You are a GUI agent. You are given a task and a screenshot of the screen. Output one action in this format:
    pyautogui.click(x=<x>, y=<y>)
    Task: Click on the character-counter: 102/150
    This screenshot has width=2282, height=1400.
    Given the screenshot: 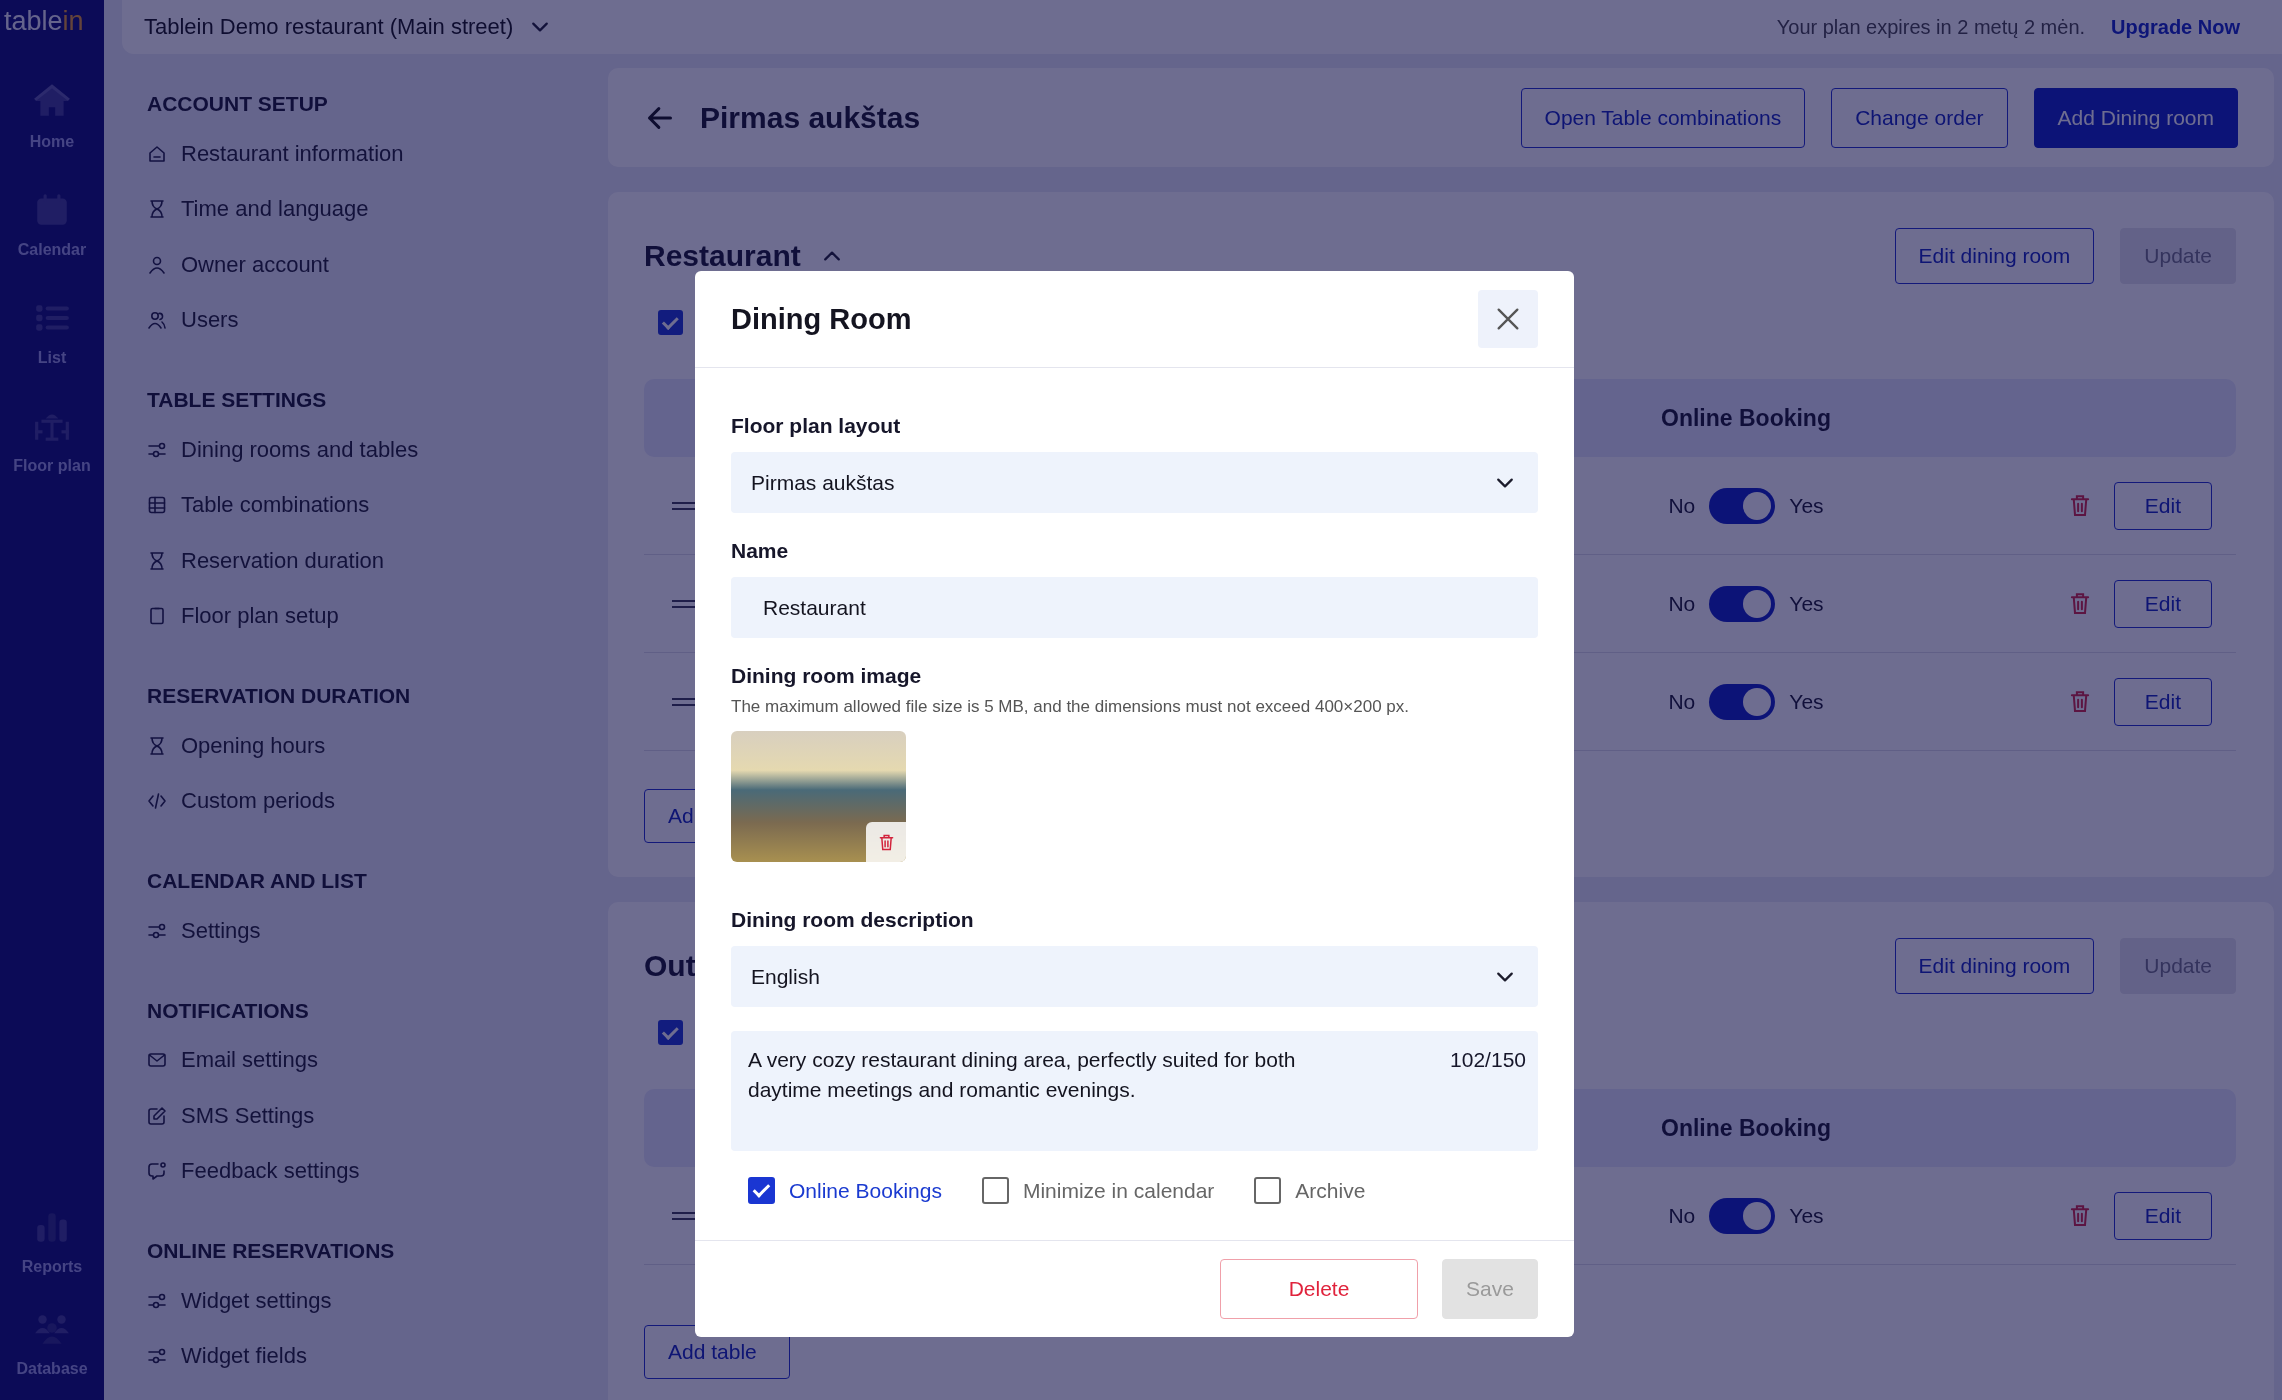 What is the action you would take?
    pyautogui.click(x=1488, y=1060)
    